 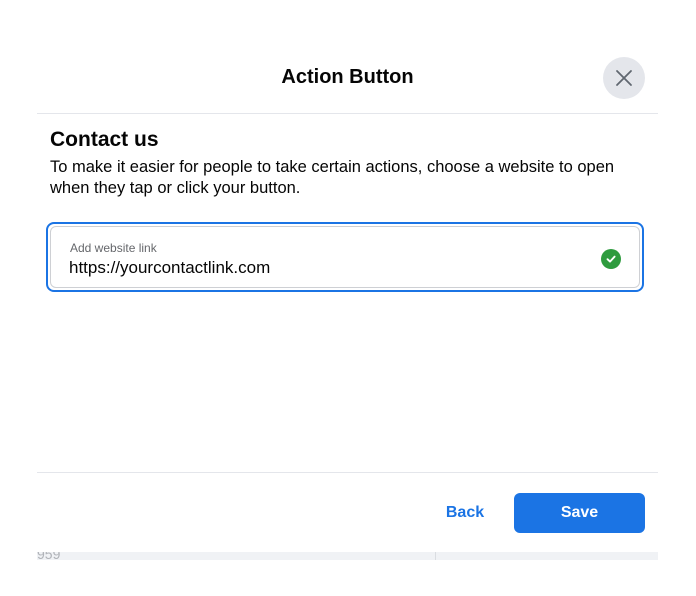 What do you see at coordinates (113, 248) in the screenshot?
I see `website-link-label: Add website link` at bounding box center [113, 248].